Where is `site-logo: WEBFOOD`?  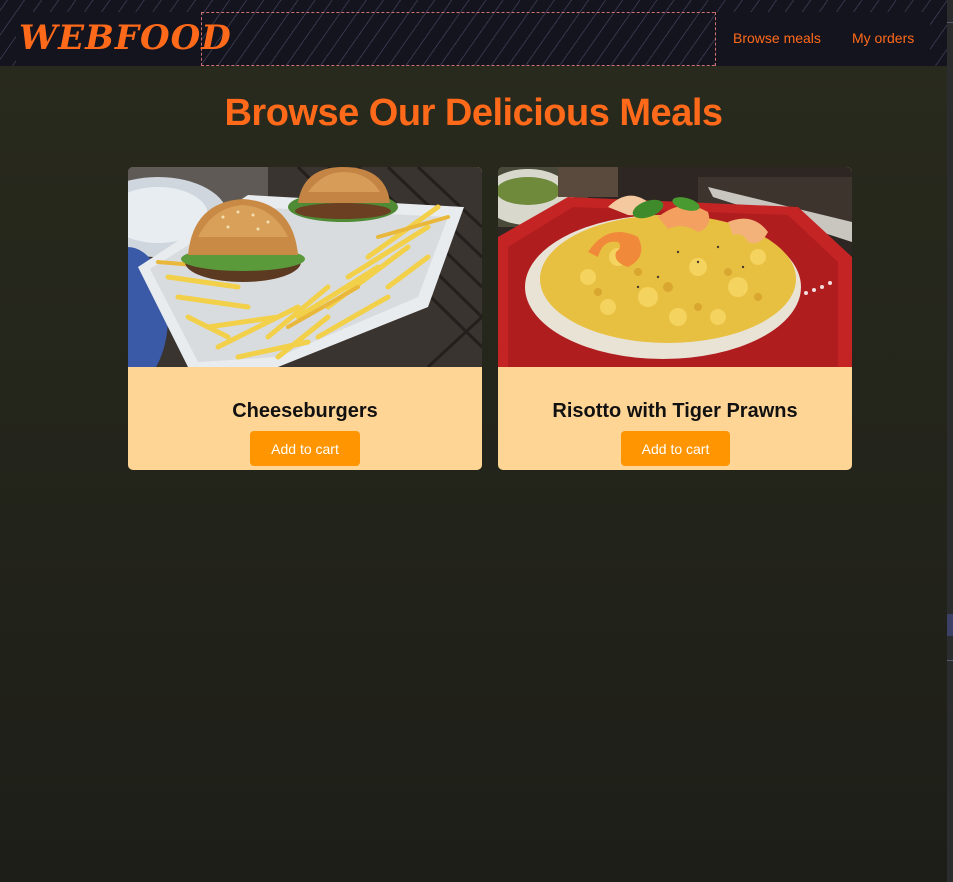 site-logo: WEBFOOD is located at coordinates (125, 38).